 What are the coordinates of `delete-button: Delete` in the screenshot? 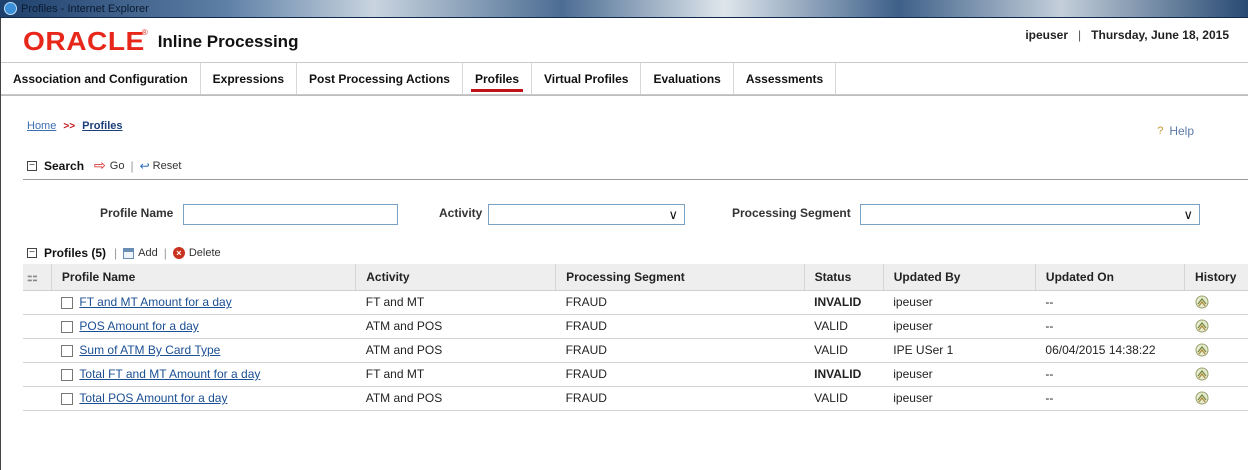 It's located at (205, 253).